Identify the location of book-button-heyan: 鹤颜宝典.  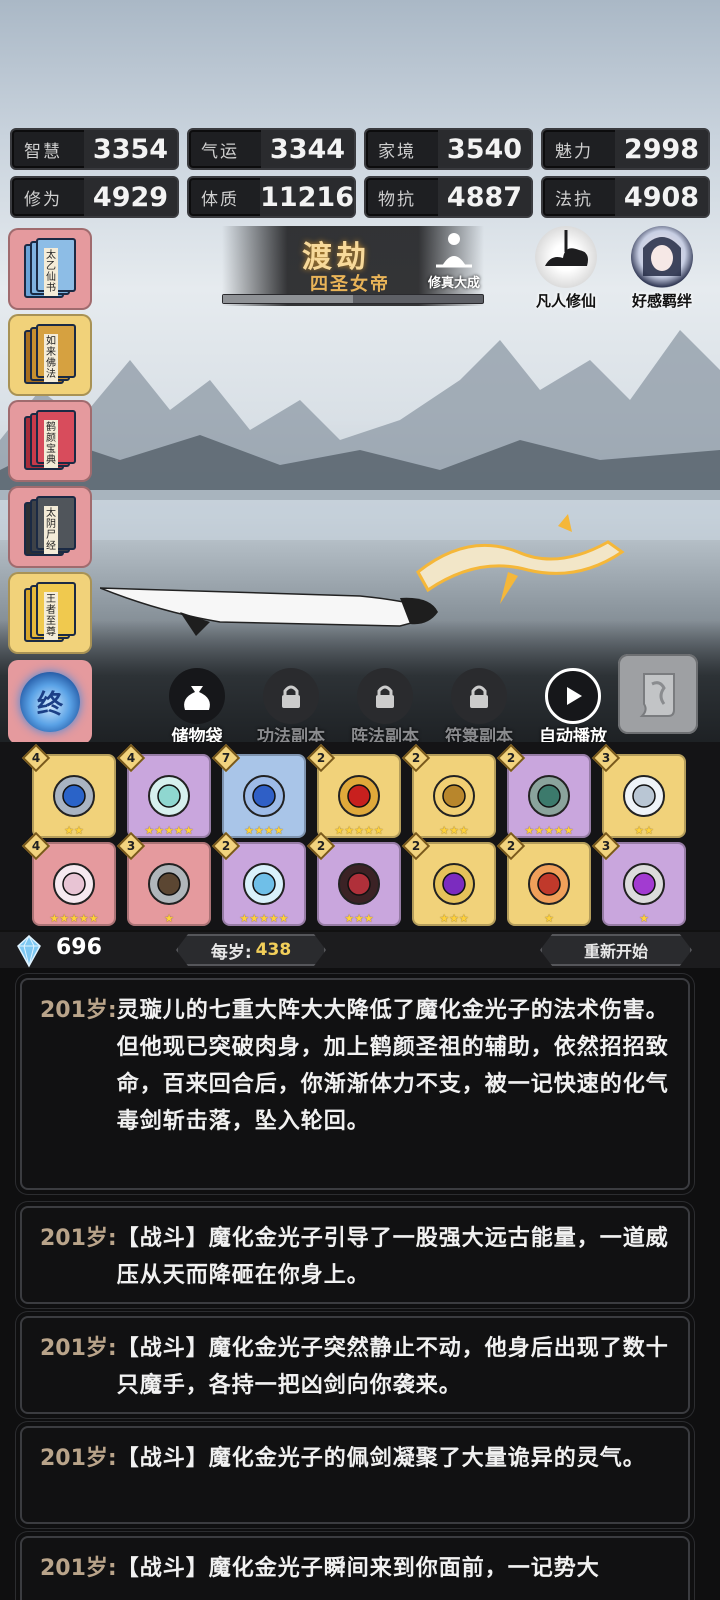
(50, 441).